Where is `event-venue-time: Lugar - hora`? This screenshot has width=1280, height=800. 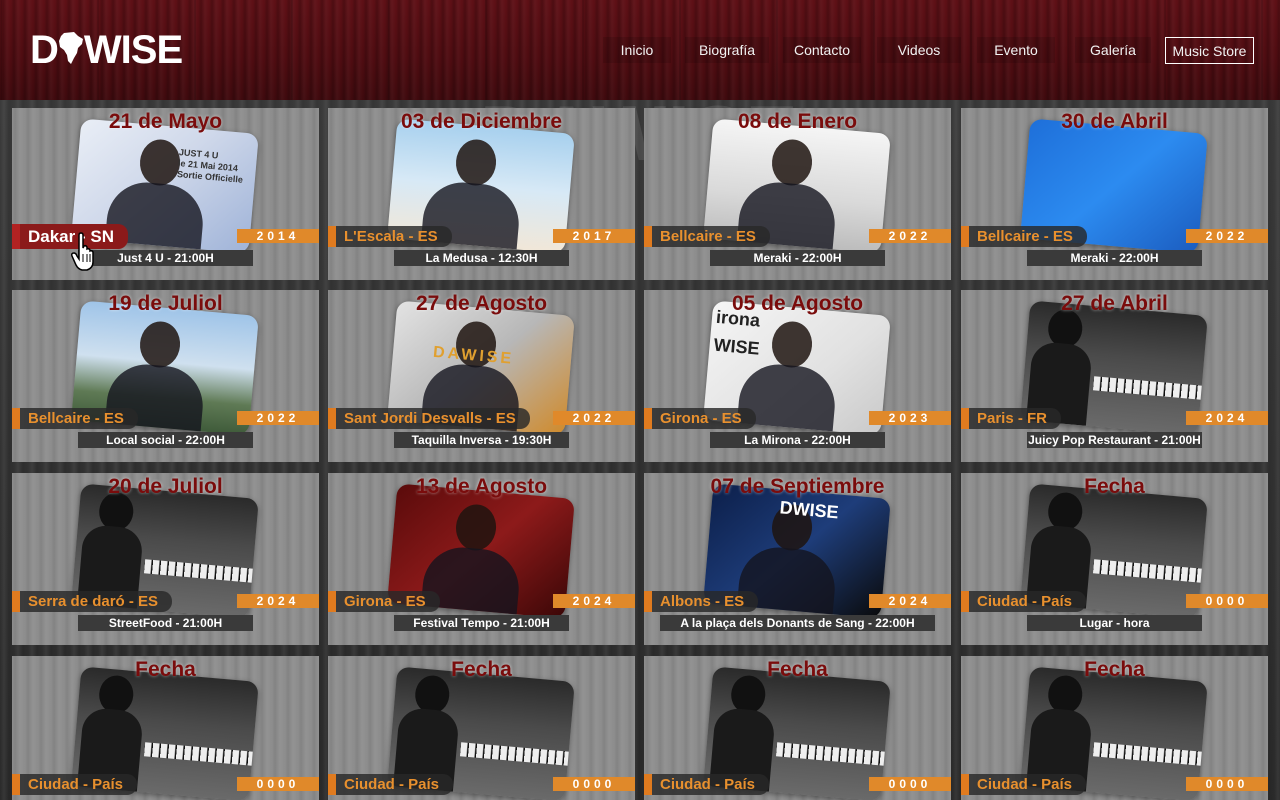
event-venue-time: Lugar - hora is located at coordinates (1114, 623).